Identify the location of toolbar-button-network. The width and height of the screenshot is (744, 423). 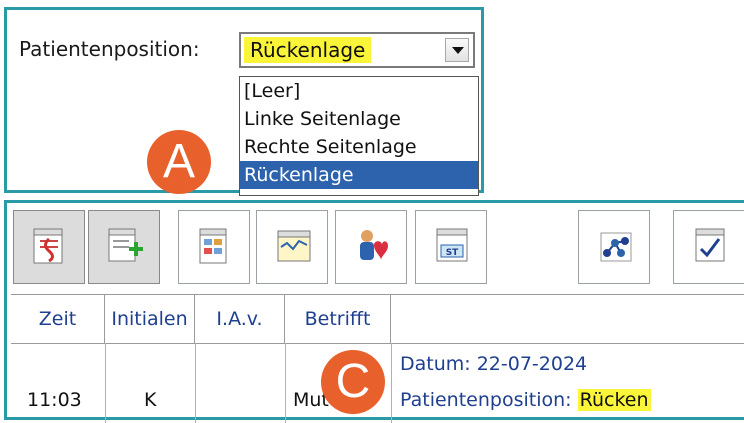
(614, 247).